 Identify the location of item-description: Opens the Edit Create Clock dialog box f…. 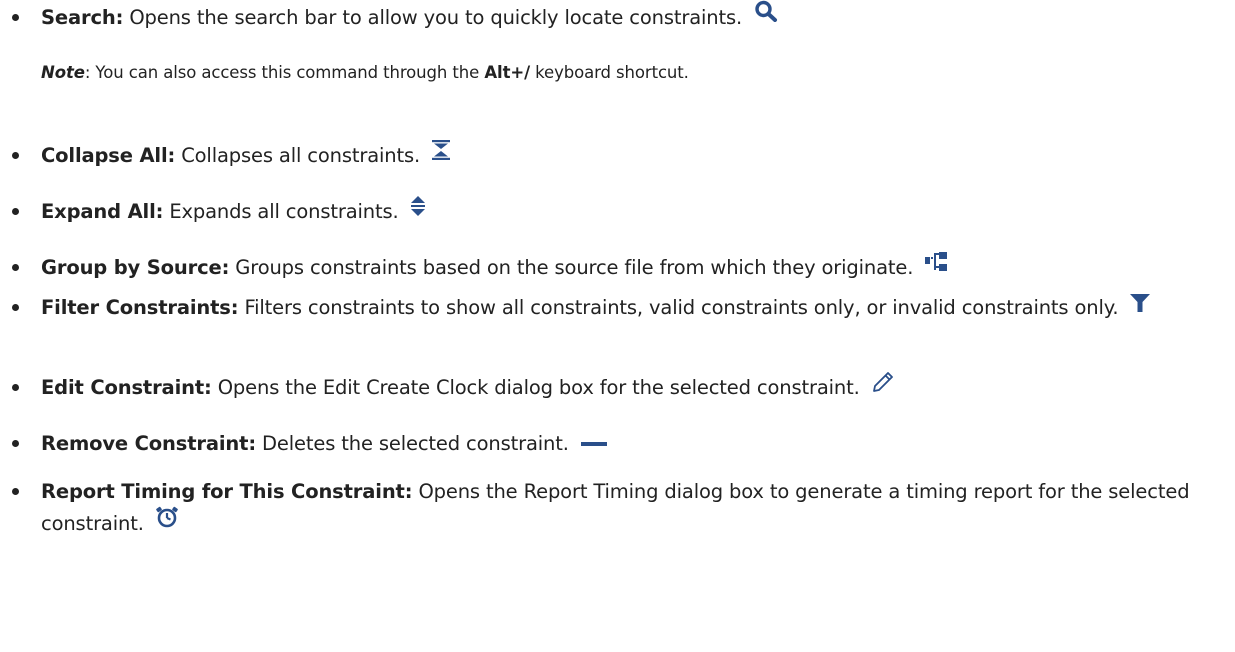
(538, 387).